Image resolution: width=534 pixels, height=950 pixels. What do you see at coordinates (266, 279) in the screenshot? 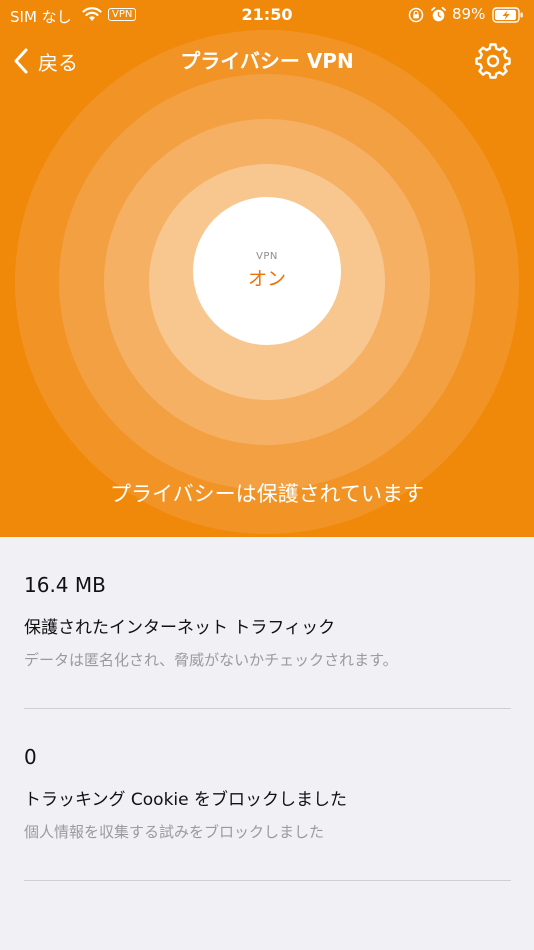
I see `vpn-status-state: オン` at bounding box center [266, 279].